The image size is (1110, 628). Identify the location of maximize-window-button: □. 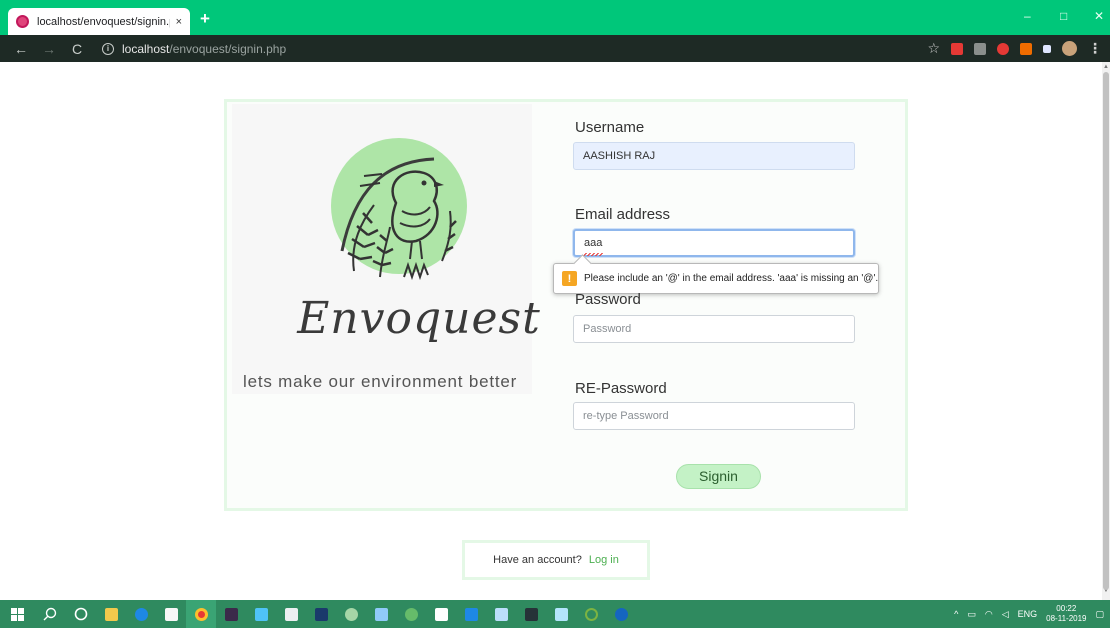
(1063, 16).